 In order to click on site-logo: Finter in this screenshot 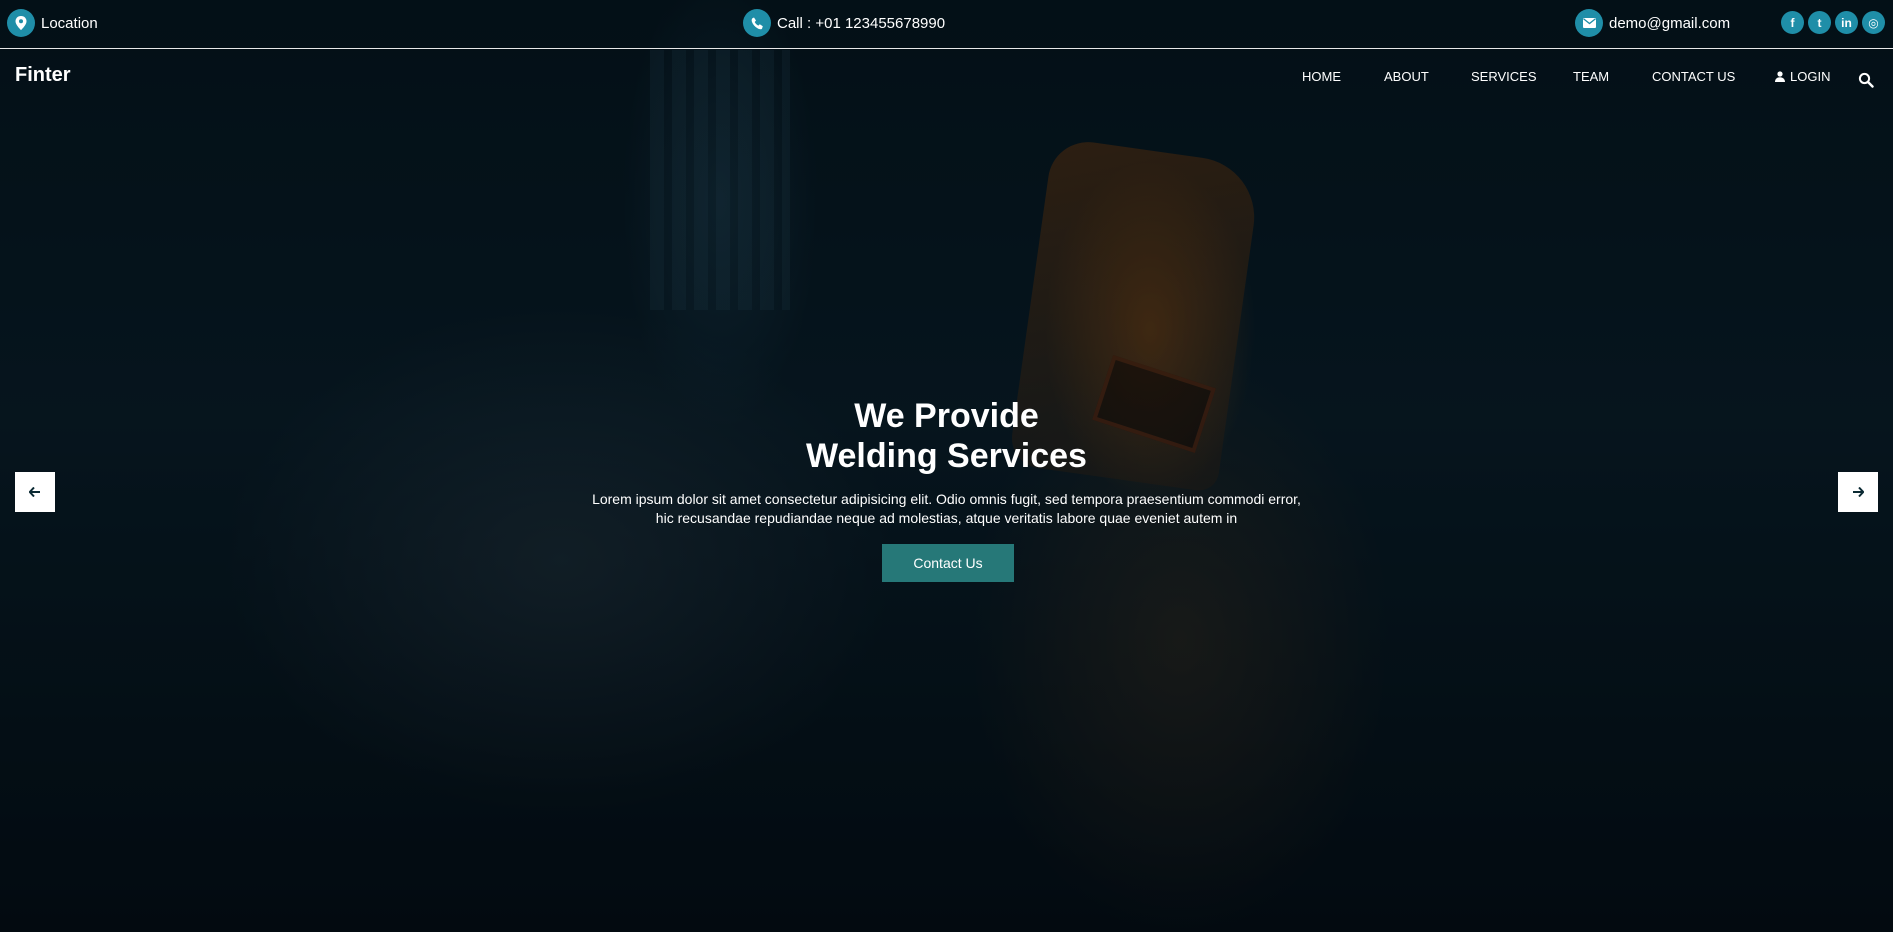, I will do `click(43, 75)`.